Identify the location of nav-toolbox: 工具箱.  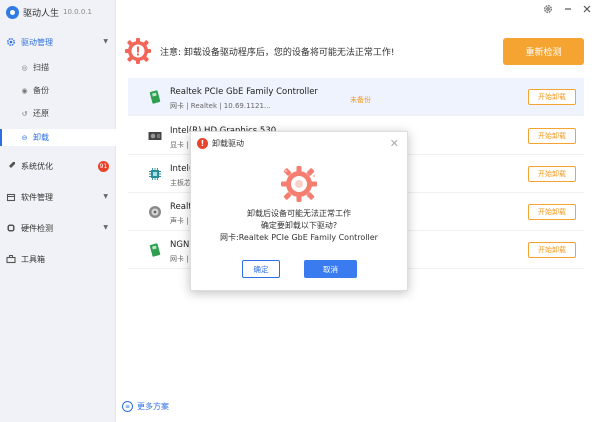
(58, 259).